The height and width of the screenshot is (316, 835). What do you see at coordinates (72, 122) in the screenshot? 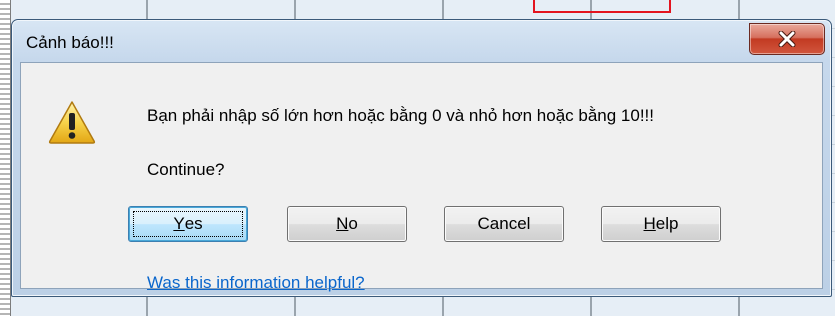
I see `warning-icon` at bounding box center [72, 122].